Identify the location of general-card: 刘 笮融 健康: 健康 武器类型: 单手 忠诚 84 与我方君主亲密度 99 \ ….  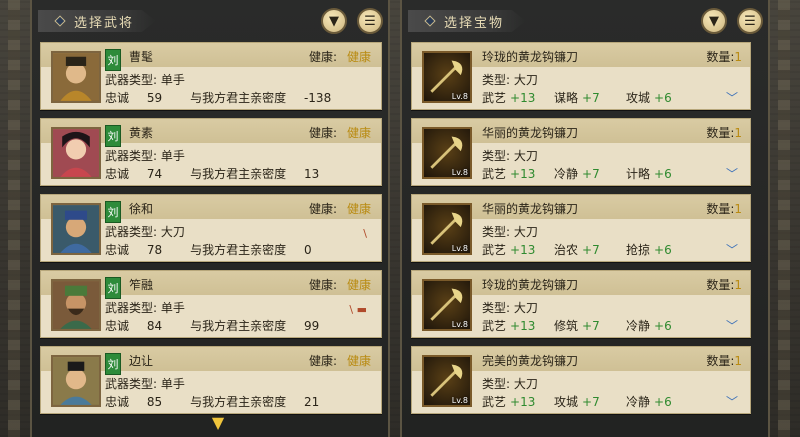
(211, 304).